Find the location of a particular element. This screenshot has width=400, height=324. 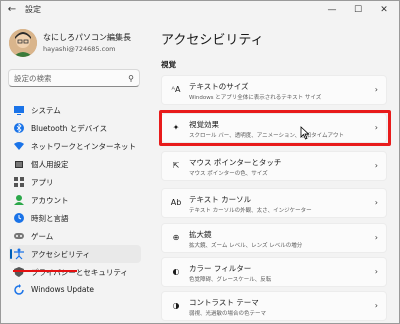

color-filter-icon: ◐ is located at coordinates (176, 271).